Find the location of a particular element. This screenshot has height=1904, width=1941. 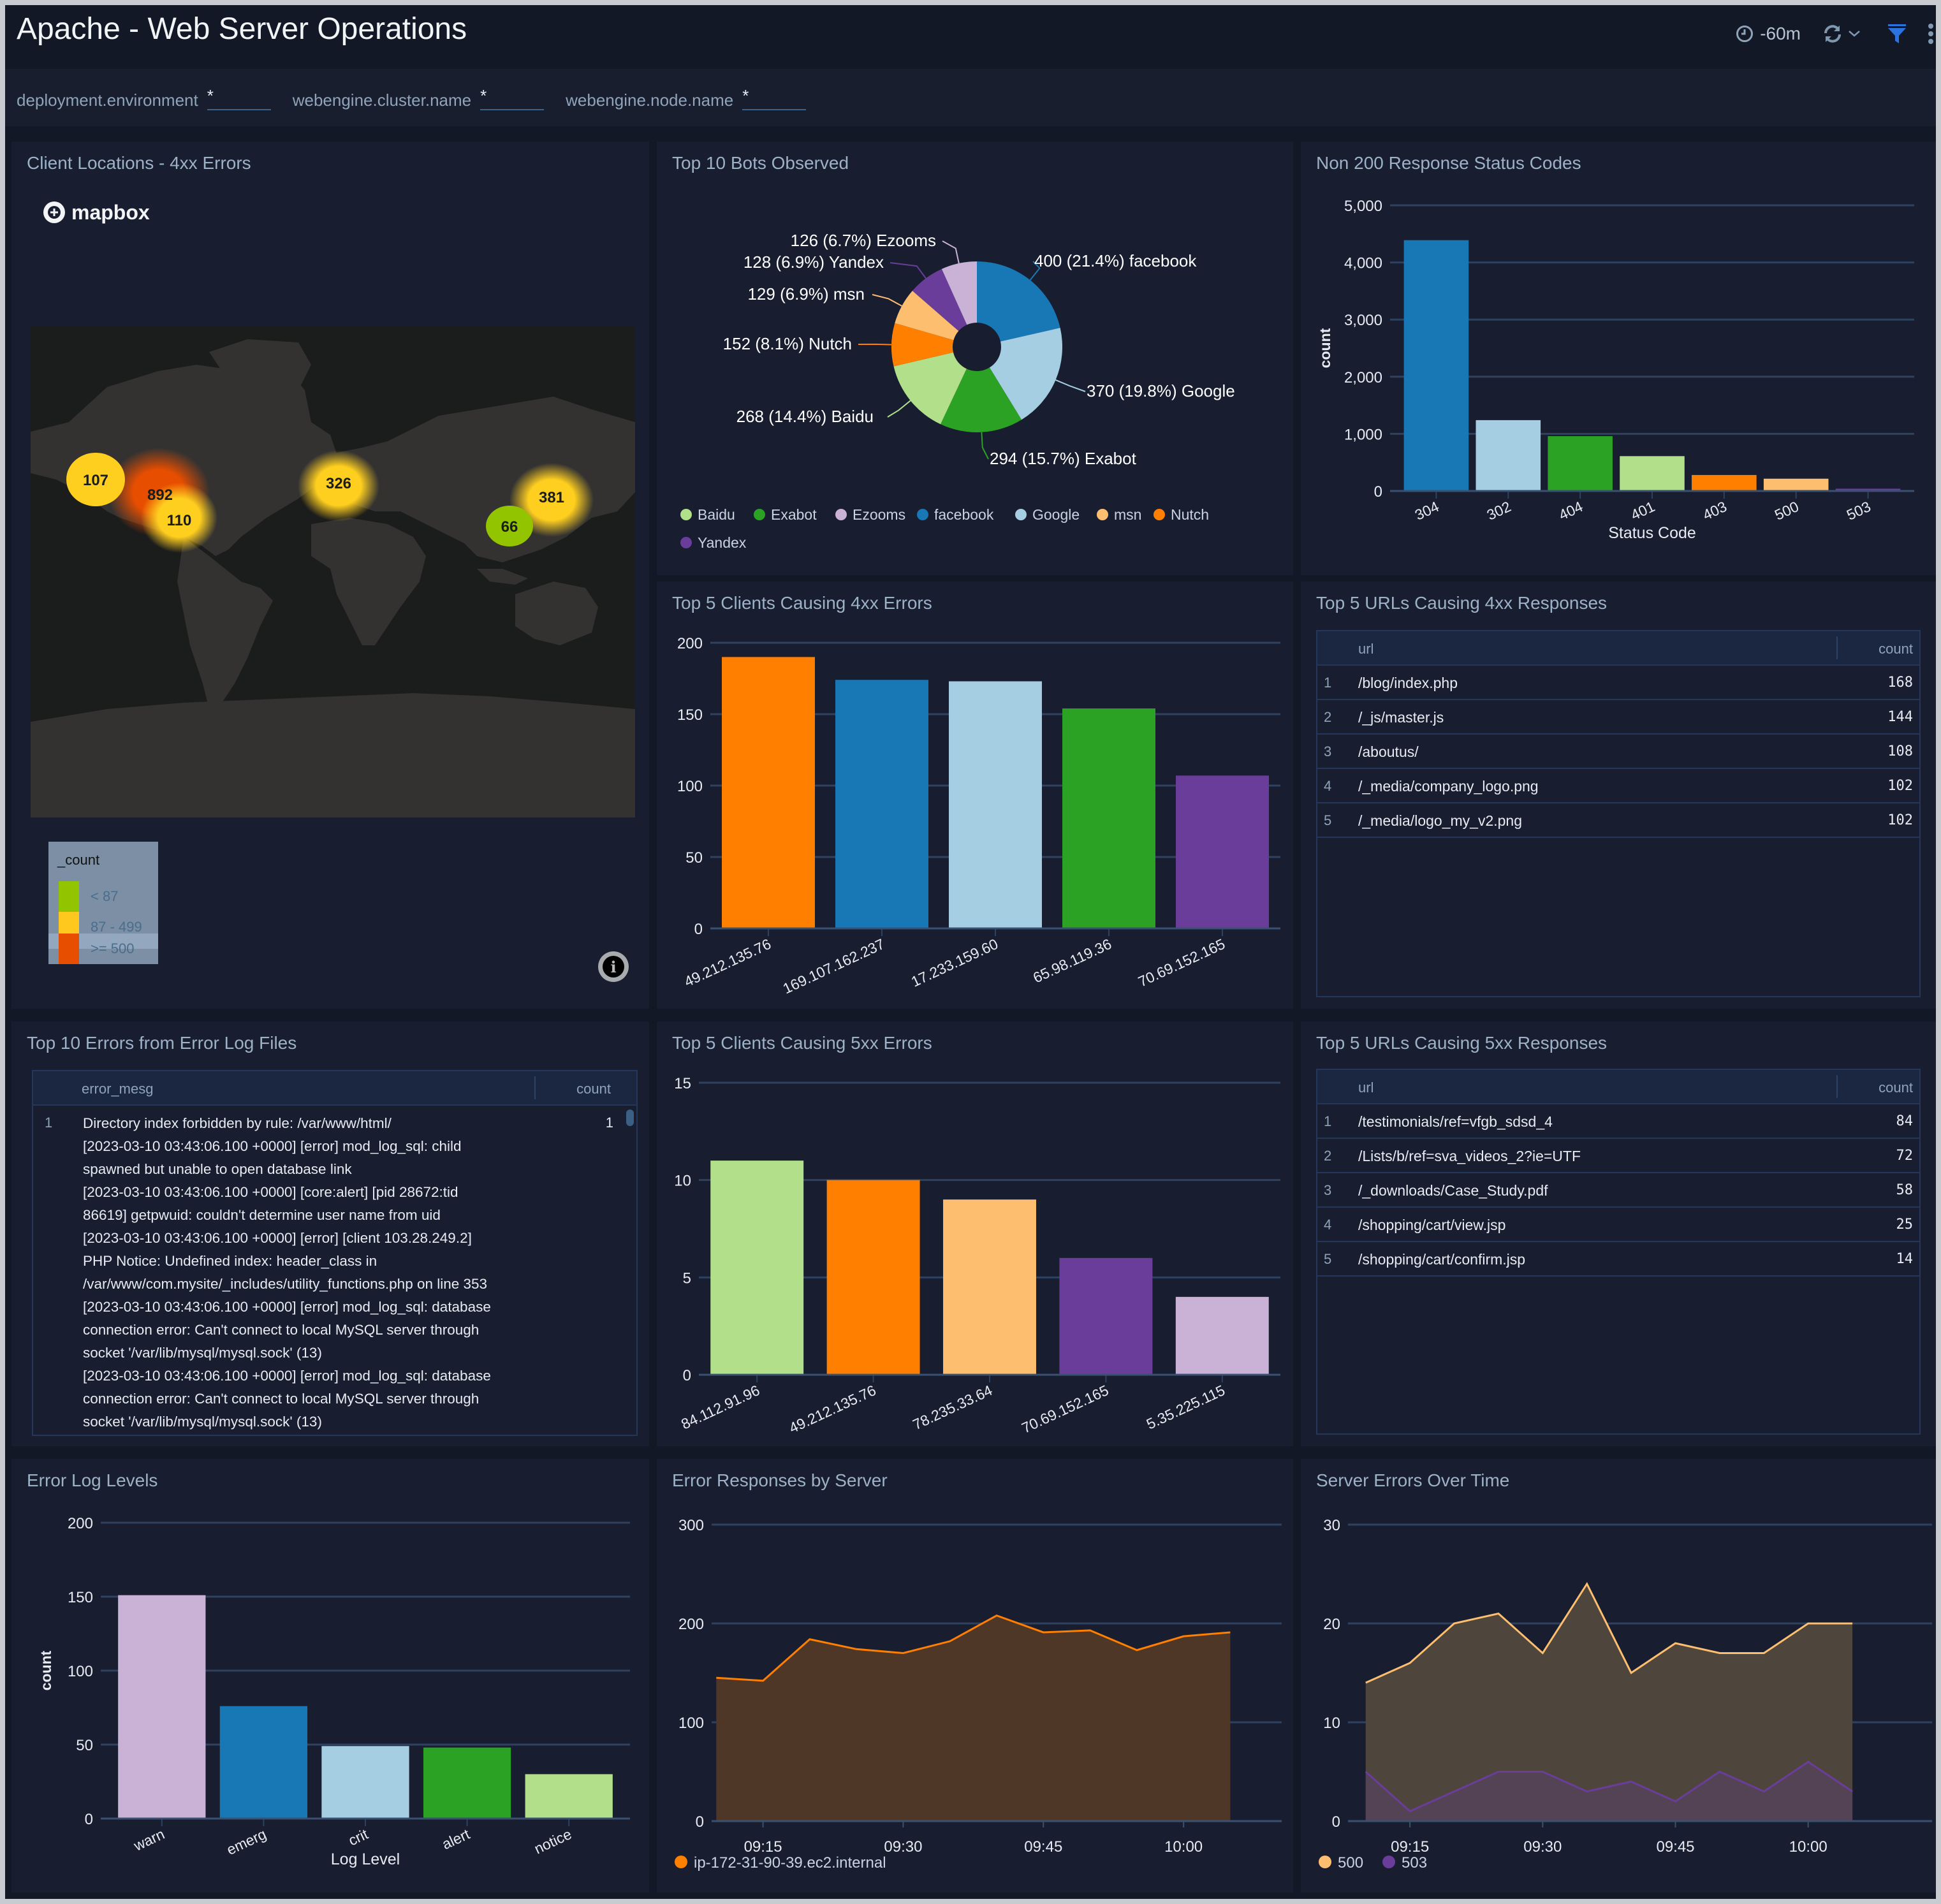

map-legend-item: >= 500 is located at coordinates (103, 949).